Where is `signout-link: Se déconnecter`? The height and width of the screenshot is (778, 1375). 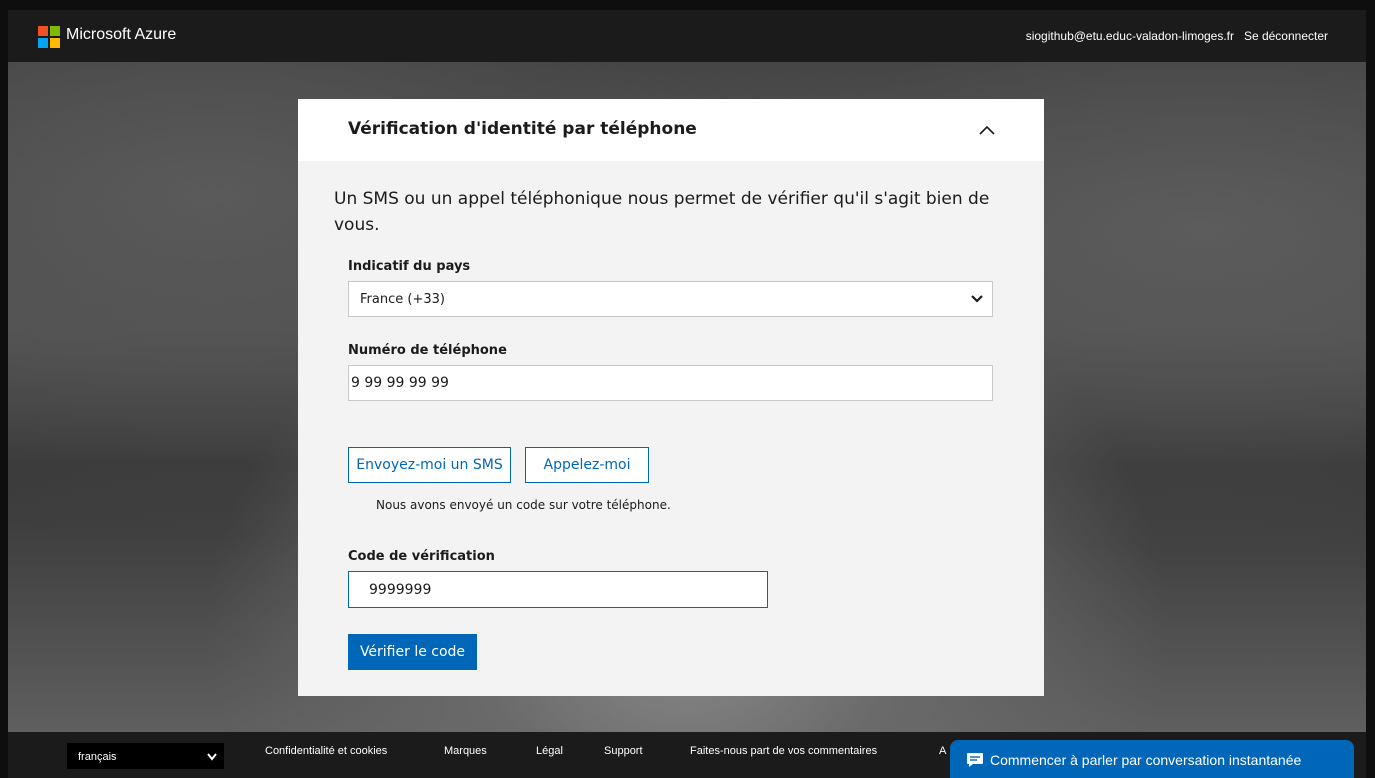 signout-link: Se déconnecter is located at coordinates (1286, 36).